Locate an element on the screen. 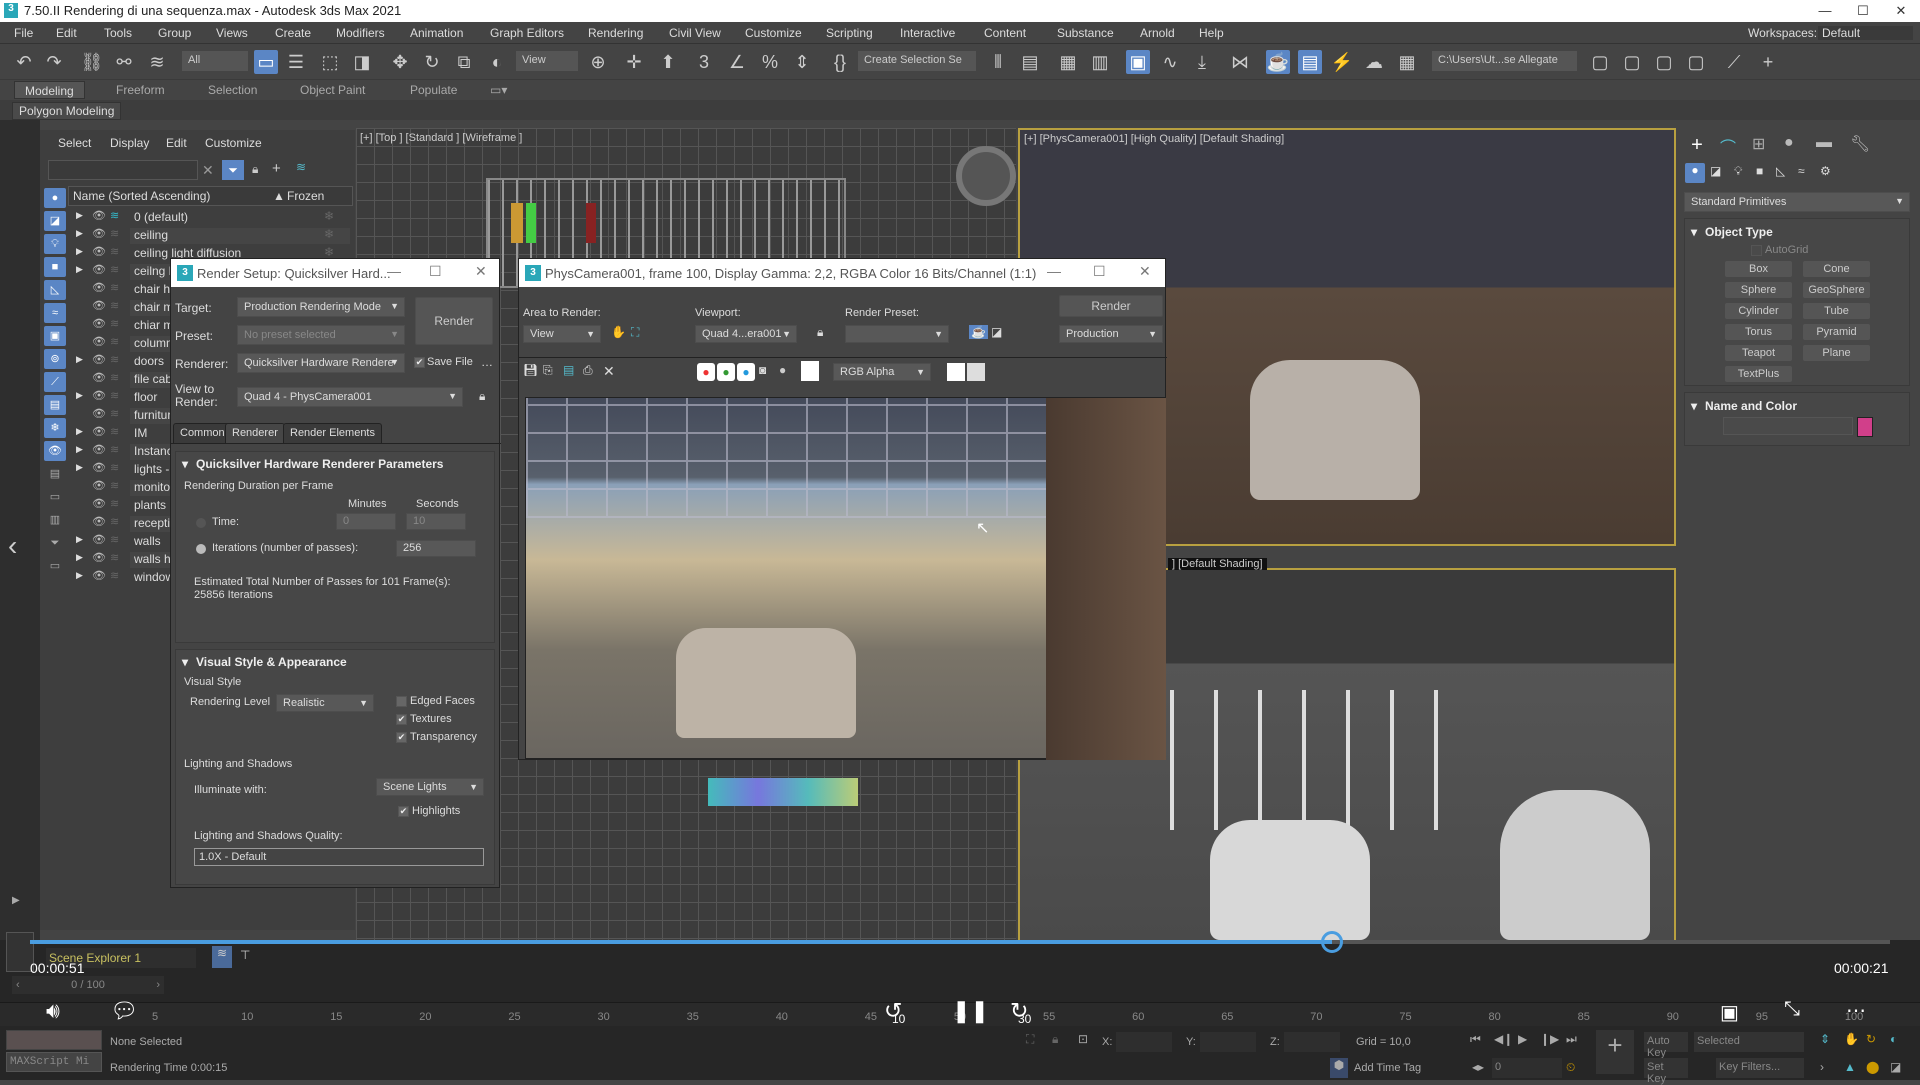  copy-image-icon: ⎘ is located at coordinates (548, 370).